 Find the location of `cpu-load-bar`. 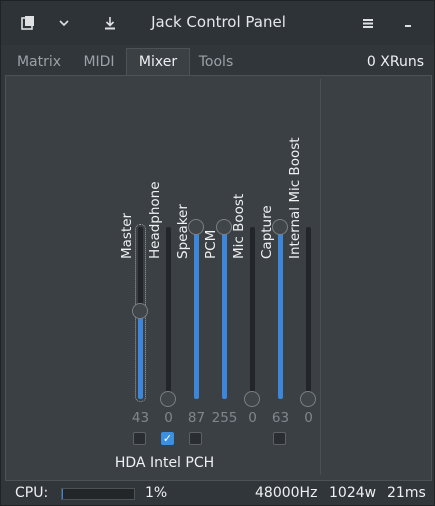

cpu-load-bar is located at coordinates (98, 494).